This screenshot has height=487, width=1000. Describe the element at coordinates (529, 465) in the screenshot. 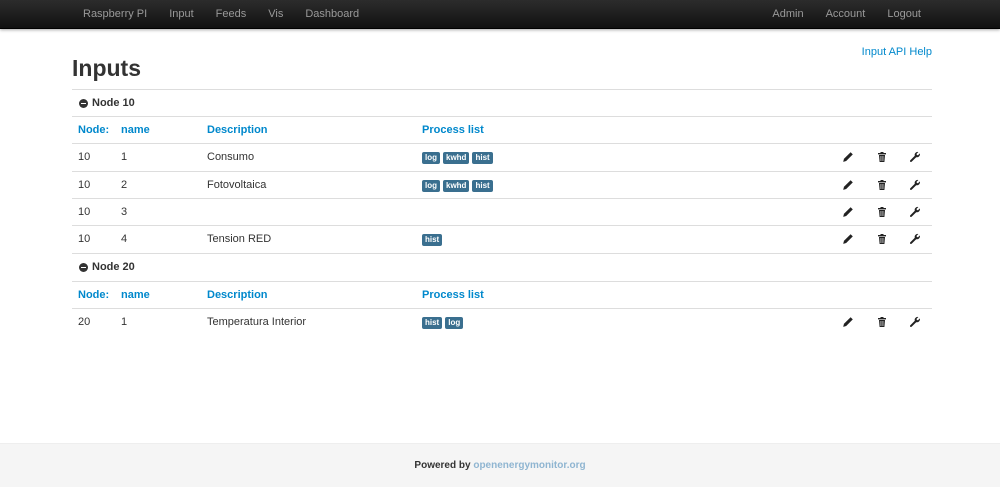

I see `footer-link: openenergymonitor.org` at that location.